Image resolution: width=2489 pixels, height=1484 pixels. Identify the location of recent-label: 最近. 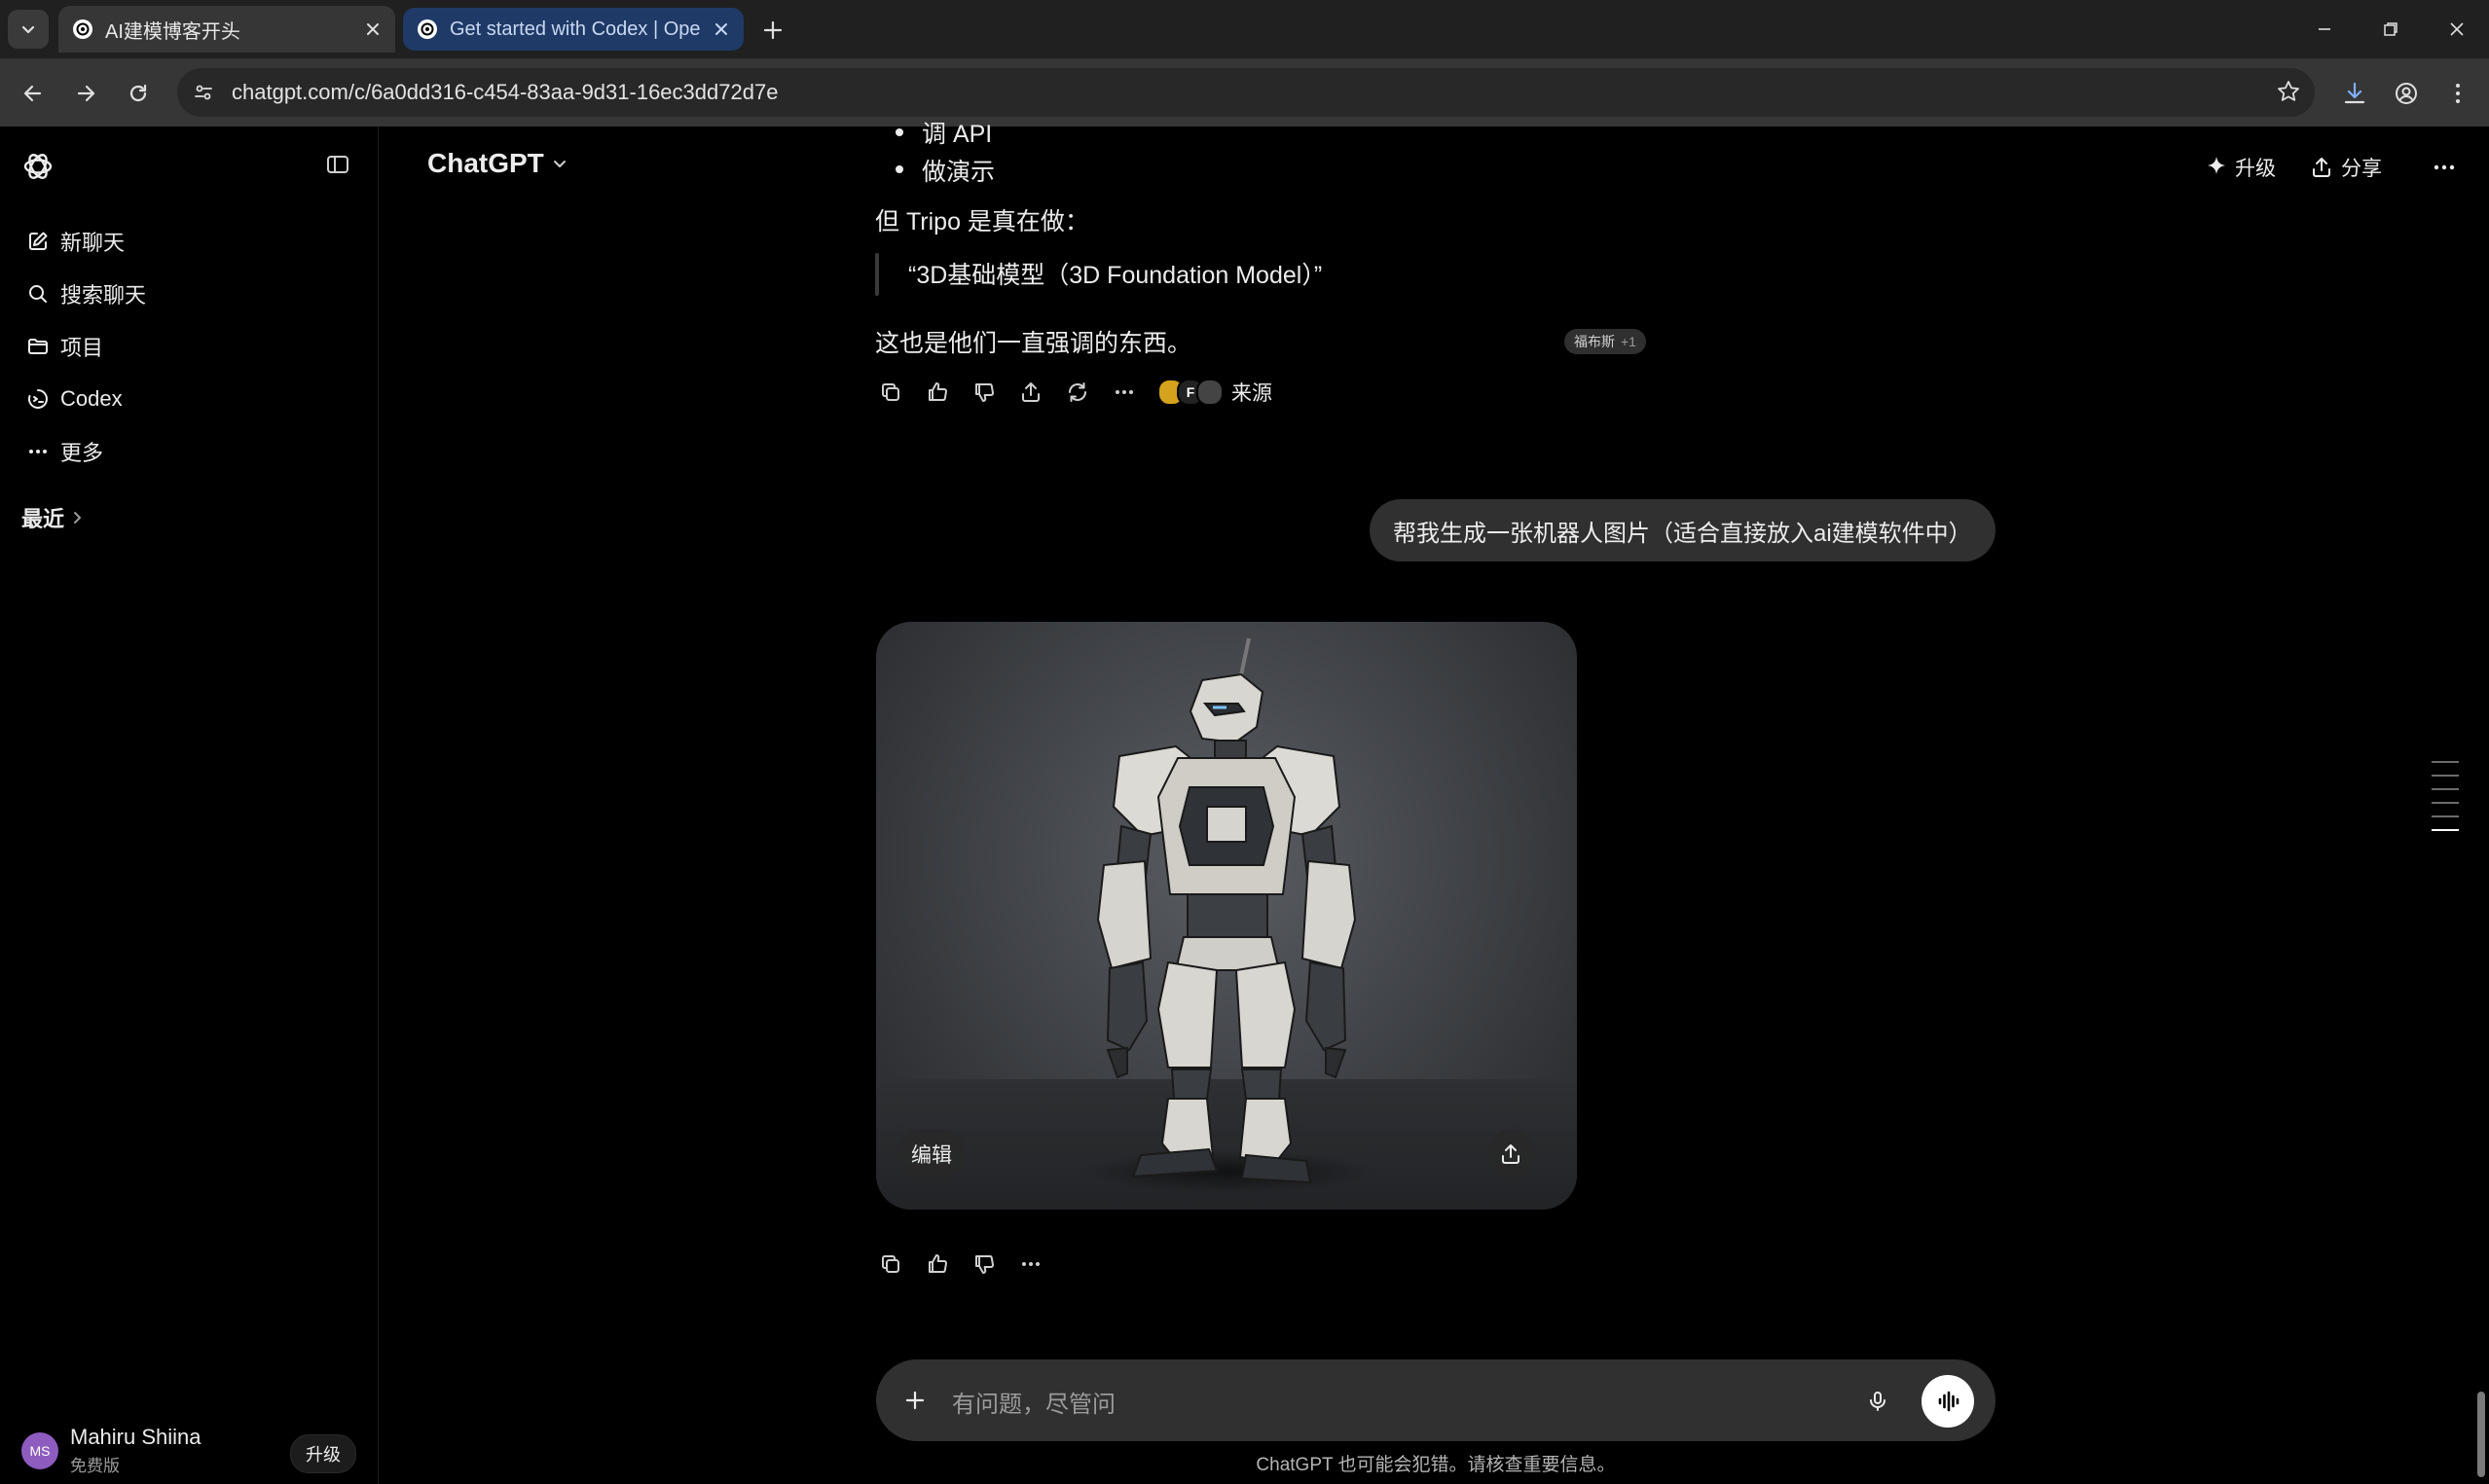
(43, 519).